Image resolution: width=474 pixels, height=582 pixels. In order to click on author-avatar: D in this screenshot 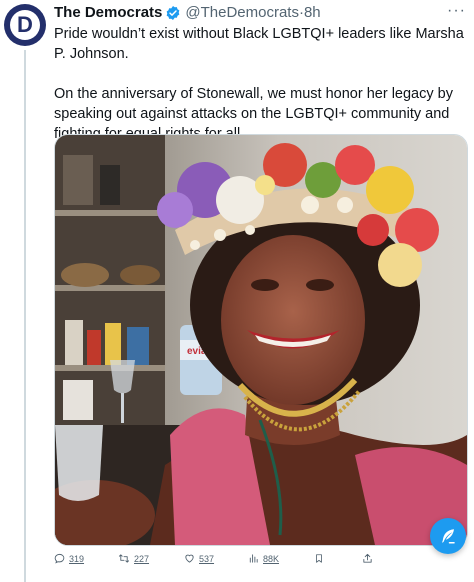, I will do `click(25, 25)`.